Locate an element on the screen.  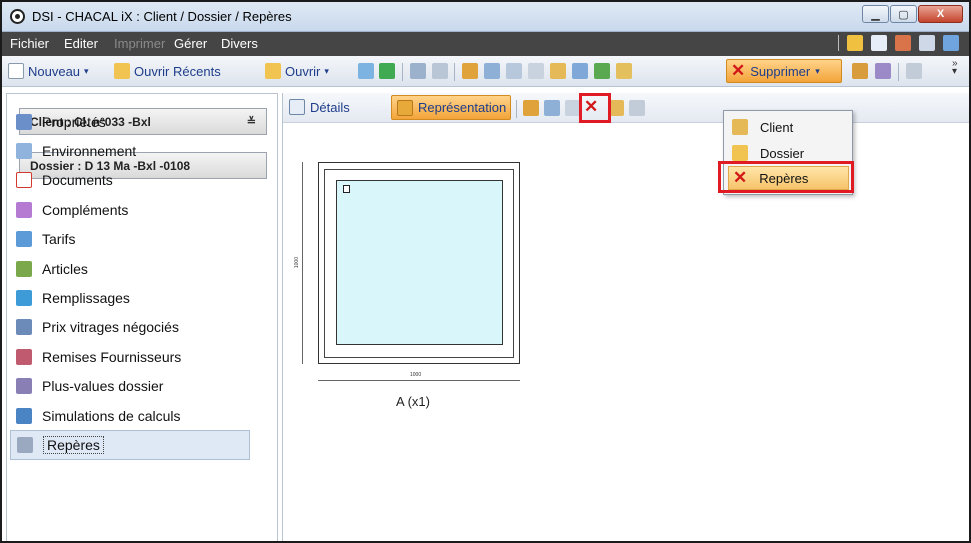
nav-item-plus-values: Plus-values dossier is located at coordinates (141, 386).